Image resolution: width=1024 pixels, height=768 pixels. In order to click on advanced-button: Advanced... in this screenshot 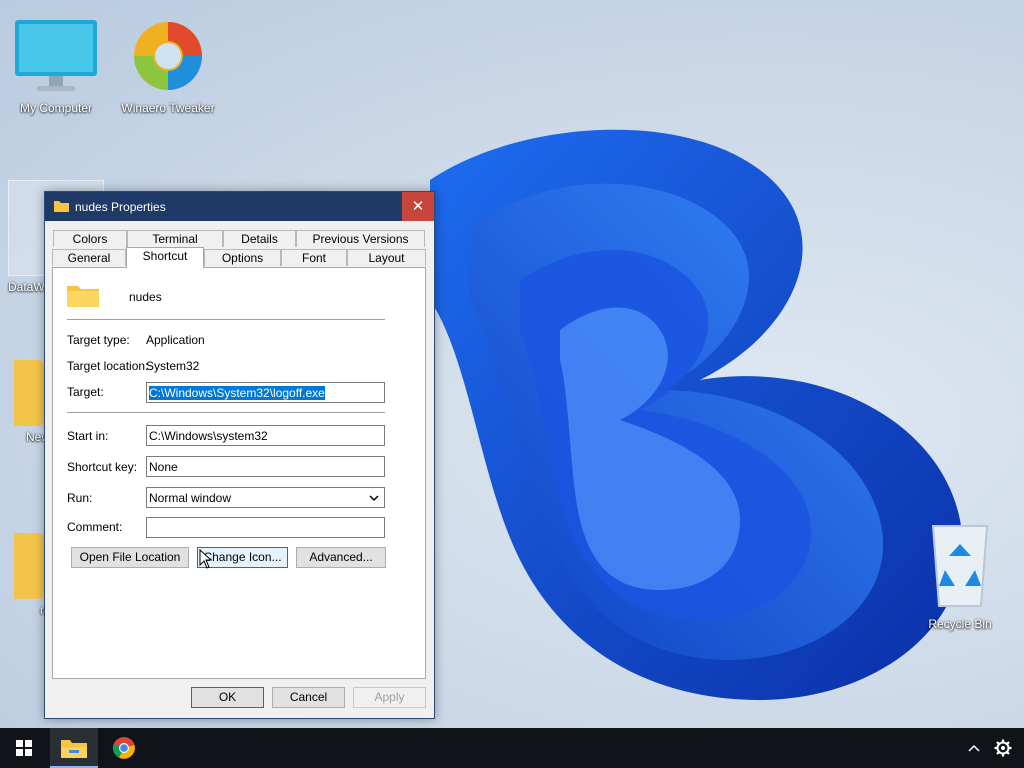, I will do `click(341, 557)`.